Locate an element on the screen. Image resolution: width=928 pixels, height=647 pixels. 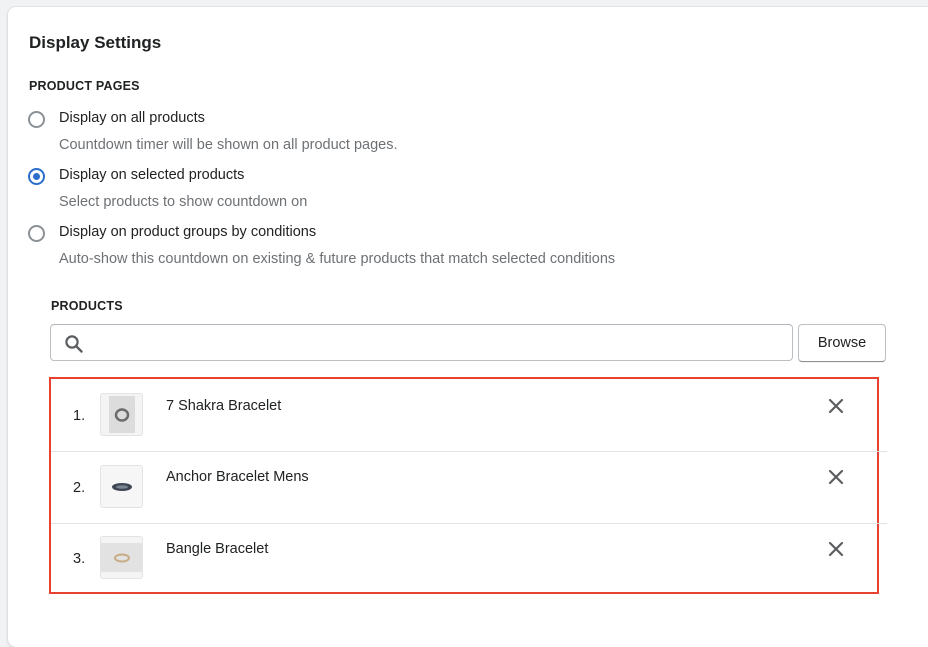
product-row: 2. Anchor Bracelet Mens is located at coordinates (469, 487).